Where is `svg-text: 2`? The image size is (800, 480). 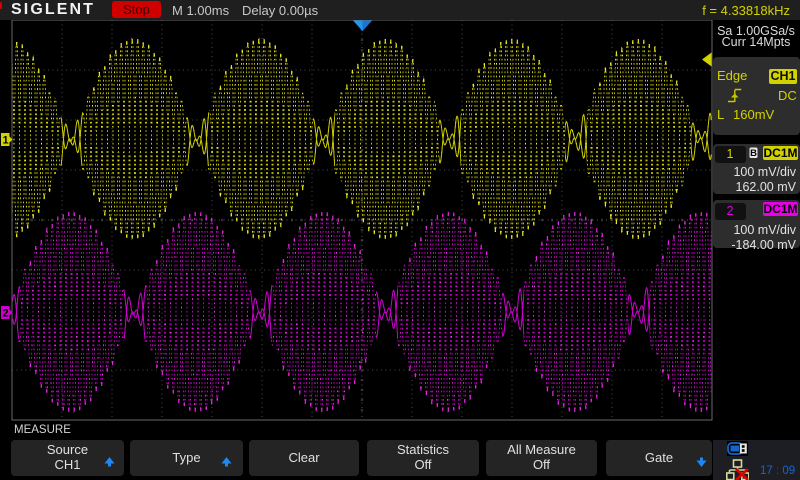
svg-text: 2 is located at coordinates (5, 314).